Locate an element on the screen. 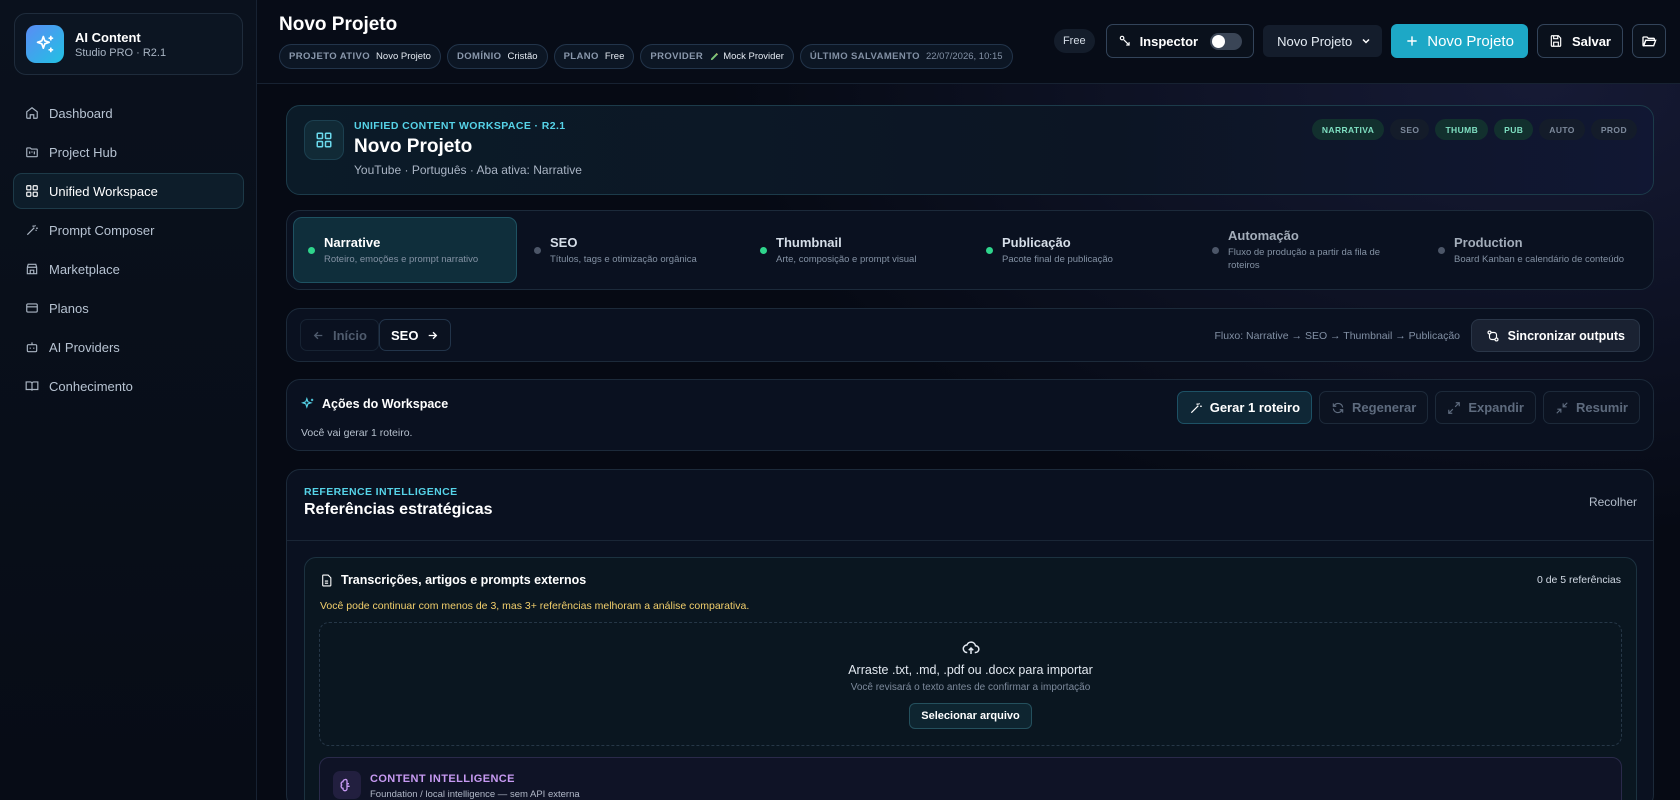  next-step-label: SEO is located at coordinates (405, 335).